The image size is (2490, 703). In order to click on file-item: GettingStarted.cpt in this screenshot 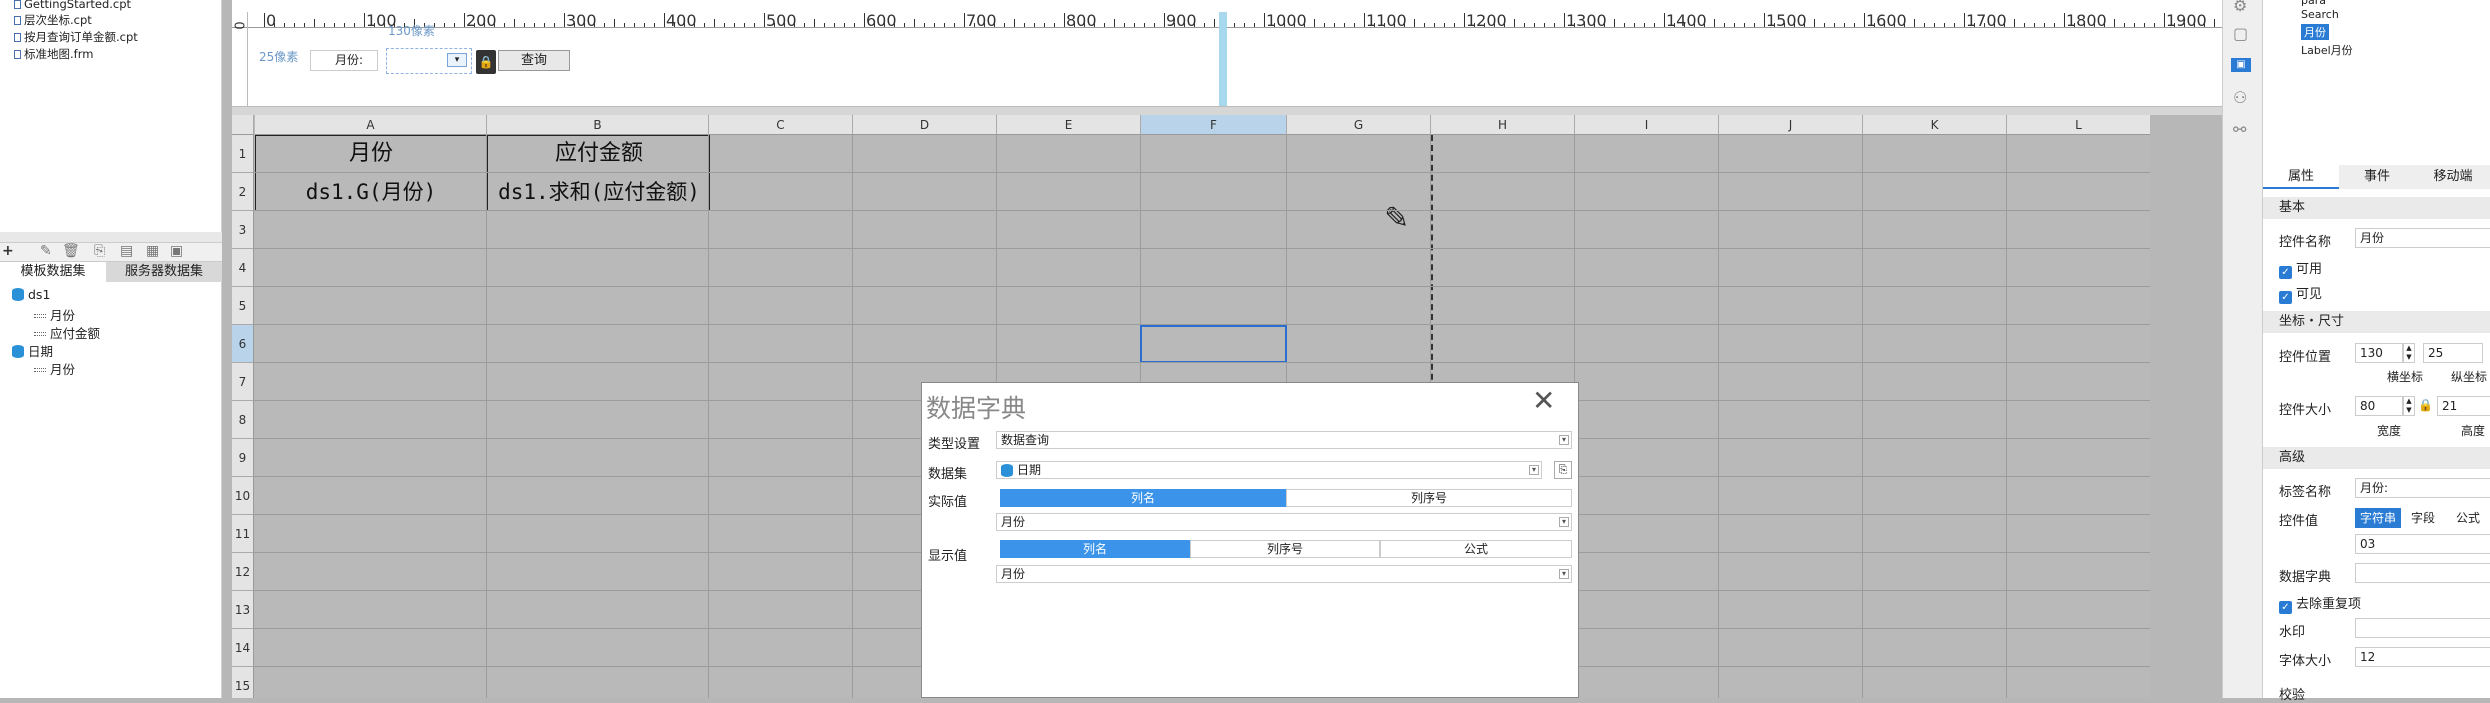, I will do `click(72, 5)`.